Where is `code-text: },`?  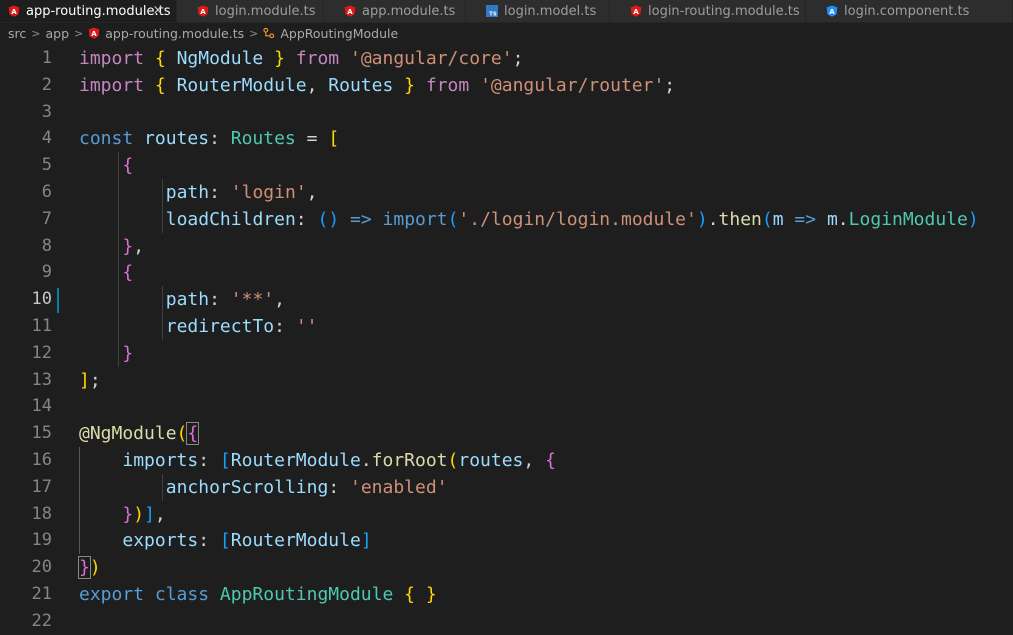 code-text: }, is located at coordinates (133, 246).